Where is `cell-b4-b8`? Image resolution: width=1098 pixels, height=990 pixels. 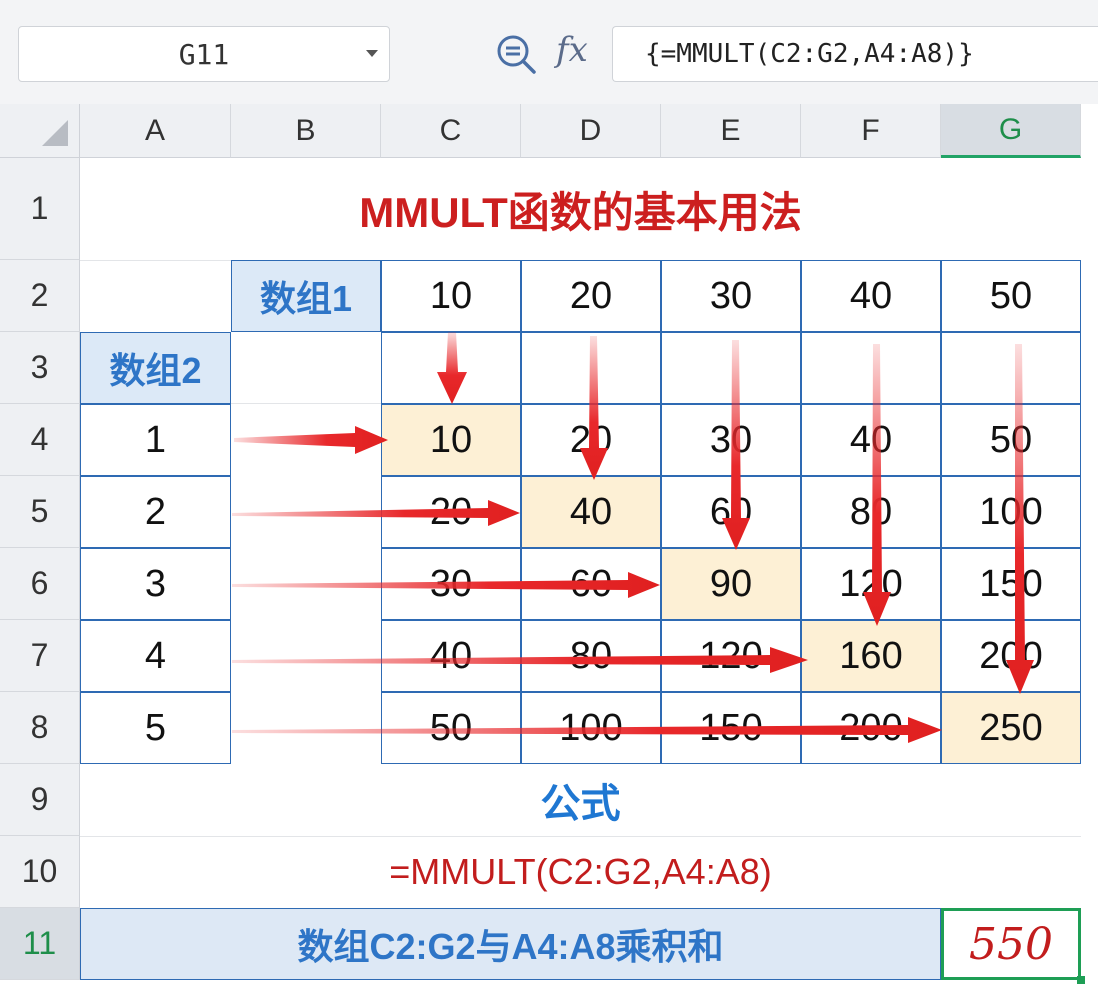 cell-b4-b8 is located at coordinates (306, 584).